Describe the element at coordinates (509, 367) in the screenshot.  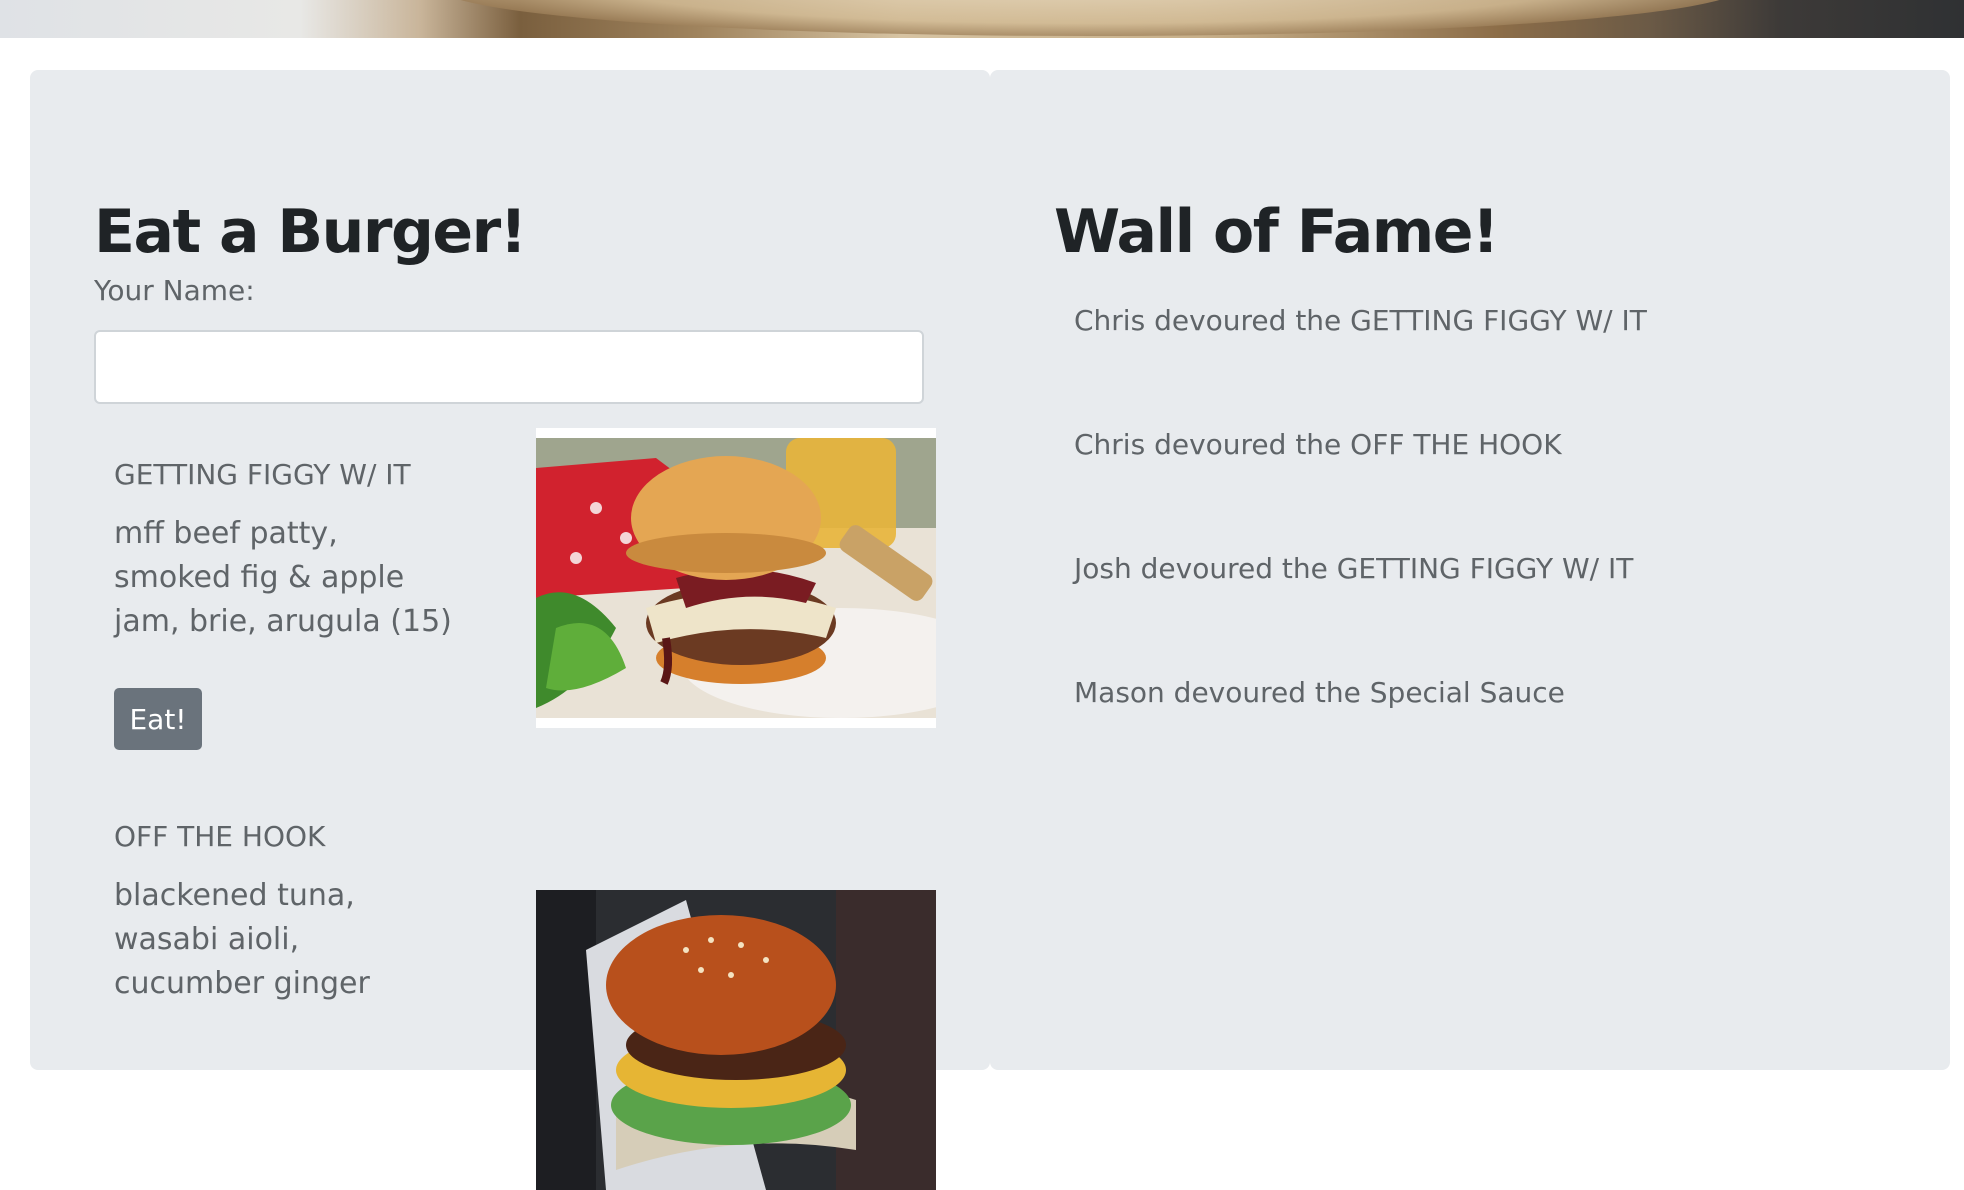
I see `name-input` at that location.